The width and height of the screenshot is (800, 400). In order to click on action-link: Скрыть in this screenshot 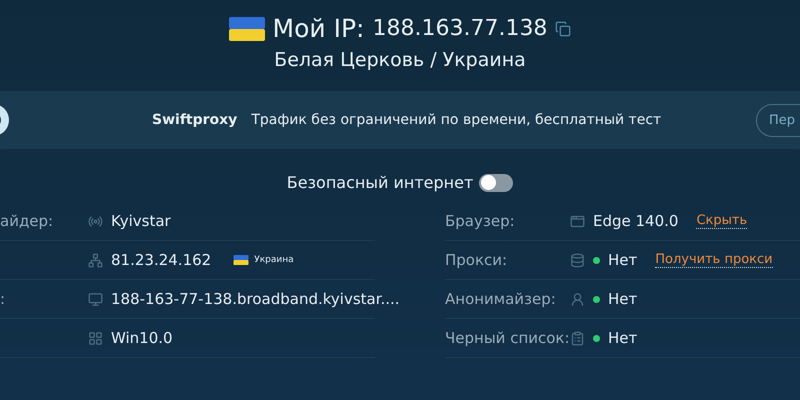, I will do `click(722, 221)`.